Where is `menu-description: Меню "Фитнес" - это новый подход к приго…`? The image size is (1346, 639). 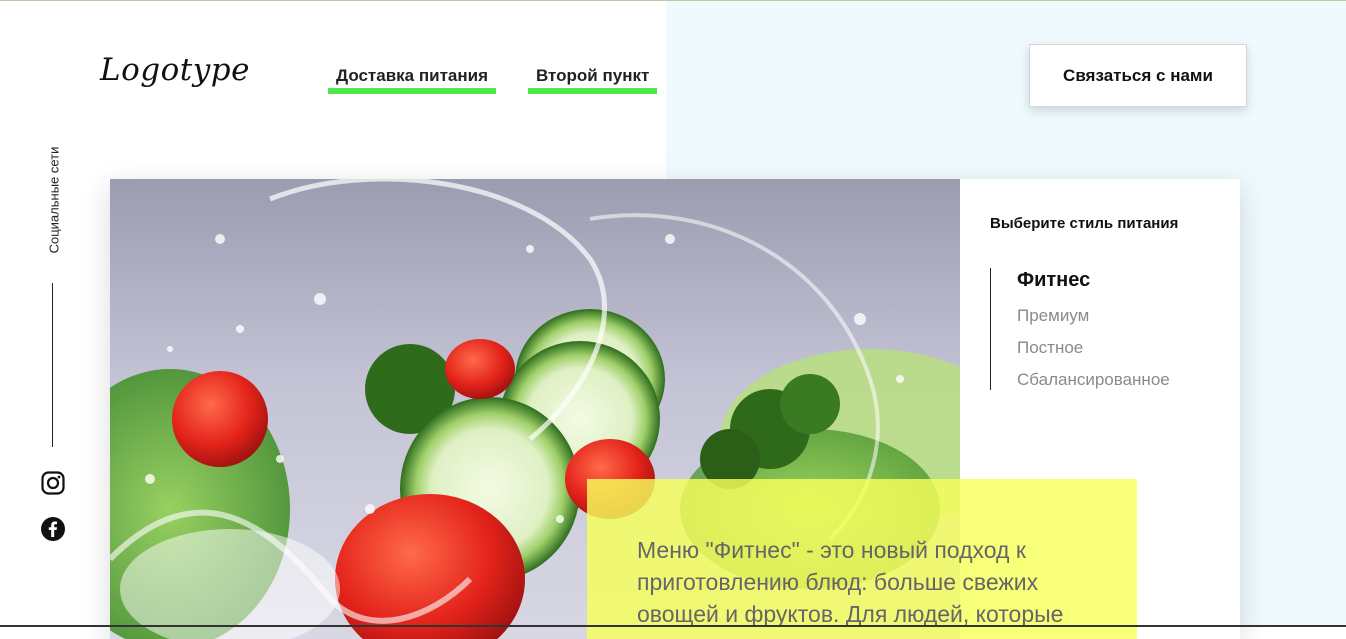
menu-description: Меню "Фитнес" - это новый подход к приго… is located at coordinates (850, 582).